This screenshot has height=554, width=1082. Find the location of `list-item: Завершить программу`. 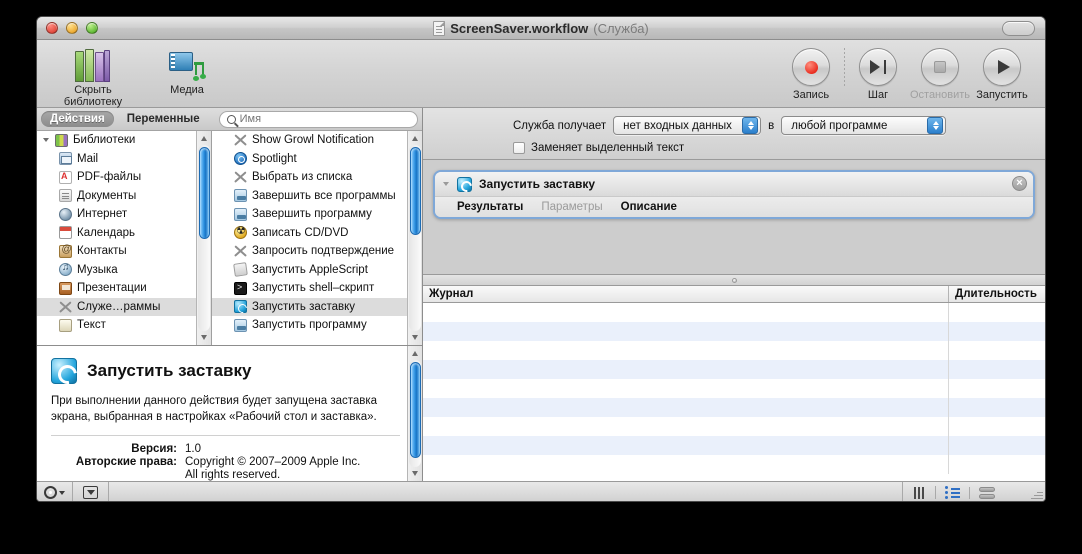

list-item: Завершить программу is located at coordinates (317, 214).